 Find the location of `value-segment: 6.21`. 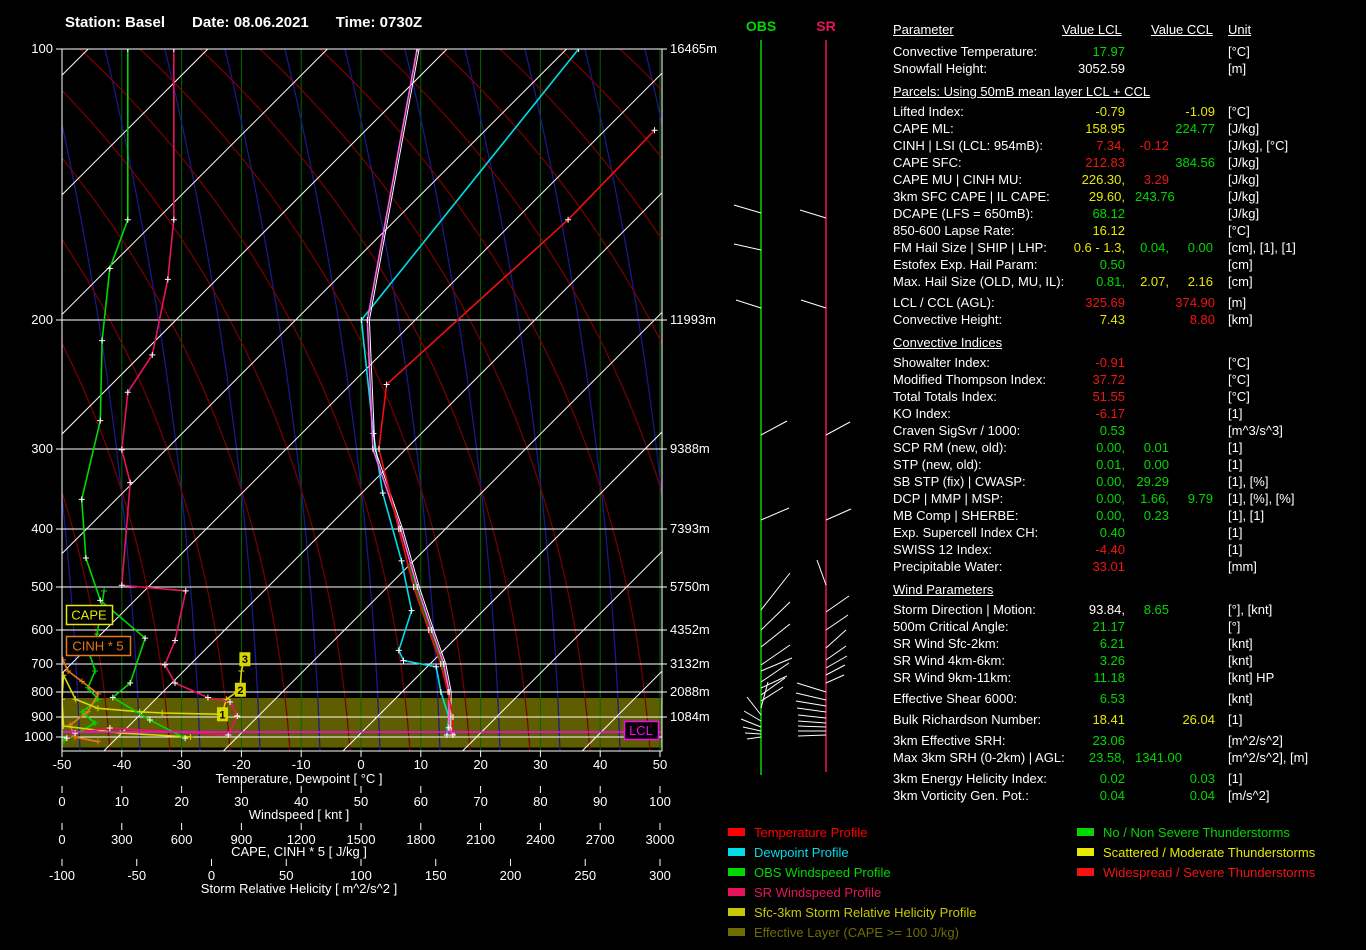

value-segment: 6.21 is located at coordinates (1112, 643).